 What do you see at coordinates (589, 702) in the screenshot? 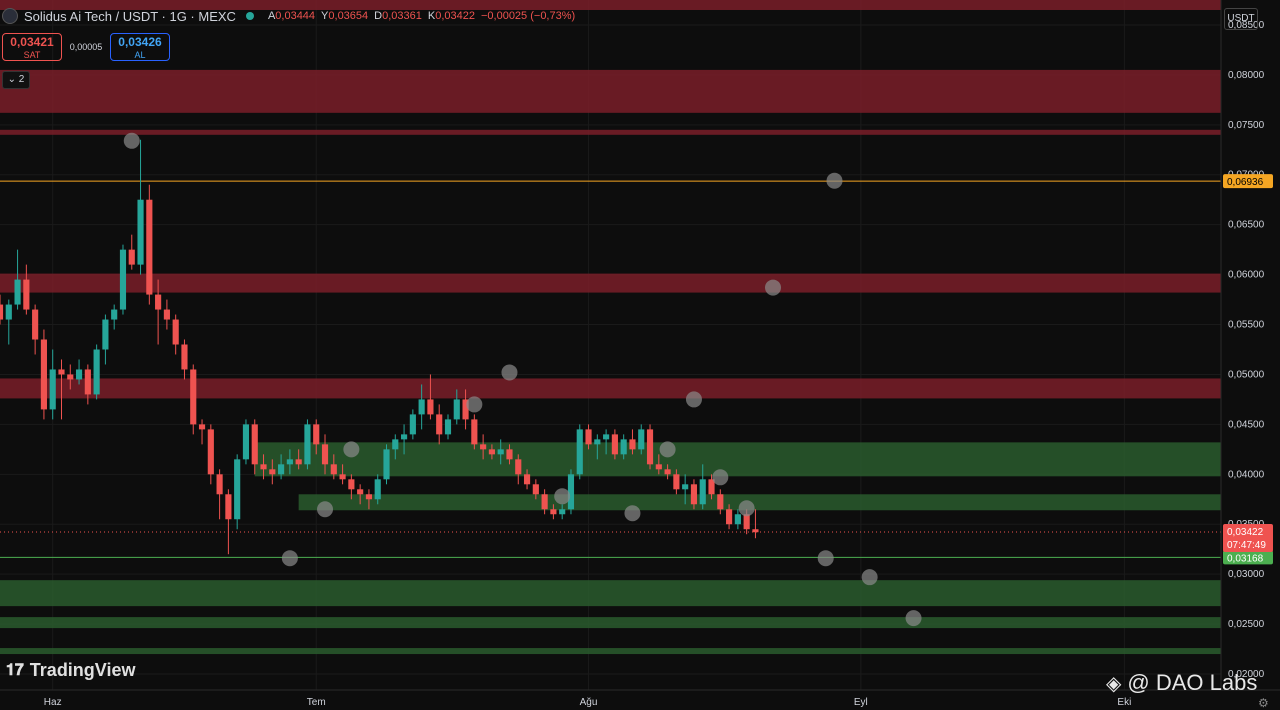
I see `x-tick-label: Ağu` at bounding box center [589, 702].